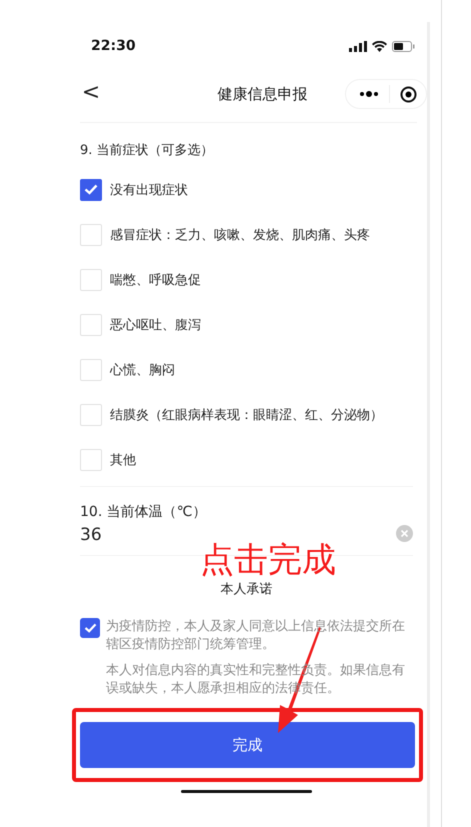 The width and height of the screenshot is (471, 827). Describe the element at coordinates (144, 512) in the screenshot. I see `question-label: 10. 当前体温（℃）` at that location.